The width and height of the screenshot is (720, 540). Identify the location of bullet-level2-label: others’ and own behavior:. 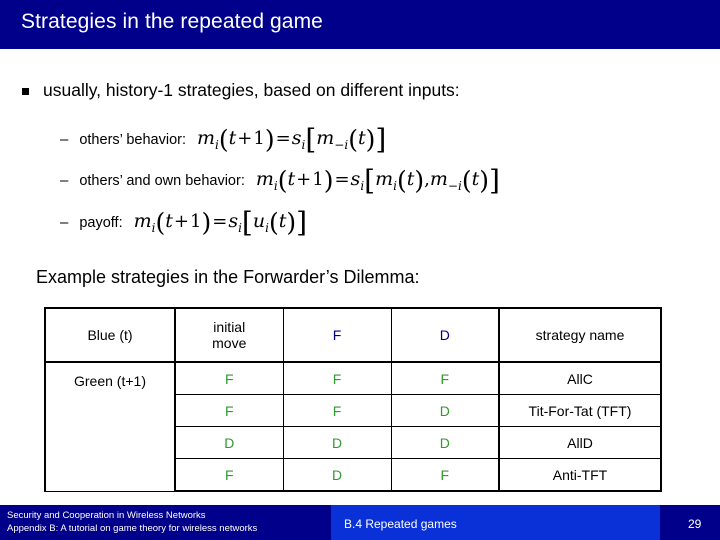
(162, 181).